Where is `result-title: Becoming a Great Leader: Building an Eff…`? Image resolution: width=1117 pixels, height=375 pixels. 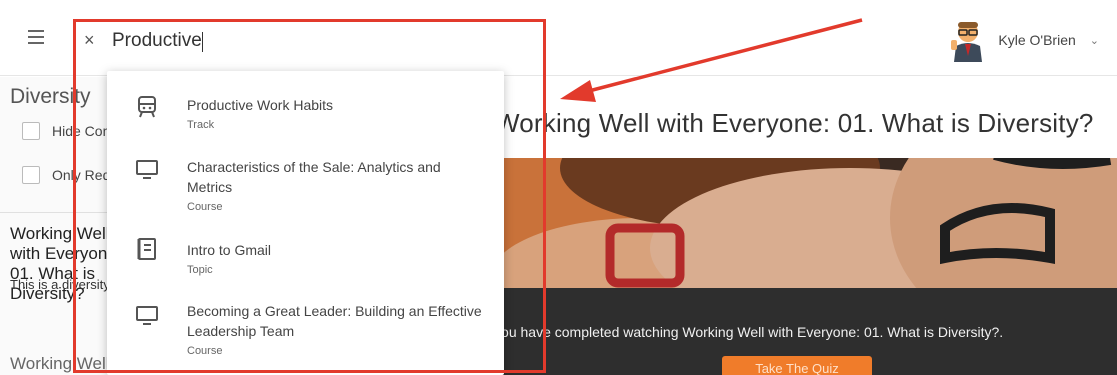
result-title: Becoming a Great Leader: Building an Eff… is located at coordinates (334, 321).